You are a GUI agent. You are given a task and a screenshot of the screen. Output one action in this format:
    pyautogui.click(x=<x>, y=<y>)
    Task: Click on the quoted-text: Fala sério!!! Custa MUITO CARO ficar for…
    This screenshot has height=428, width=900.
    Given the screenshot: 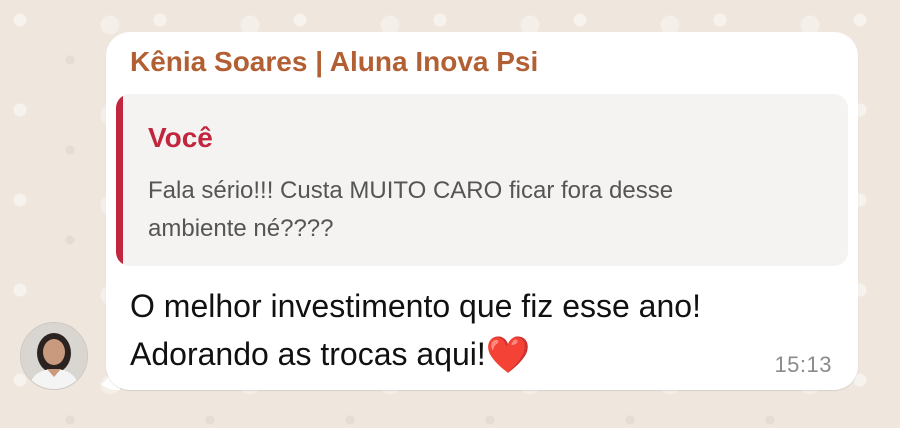 What is the action you would take?
    pyautogui.click(x=411, y=209)
    